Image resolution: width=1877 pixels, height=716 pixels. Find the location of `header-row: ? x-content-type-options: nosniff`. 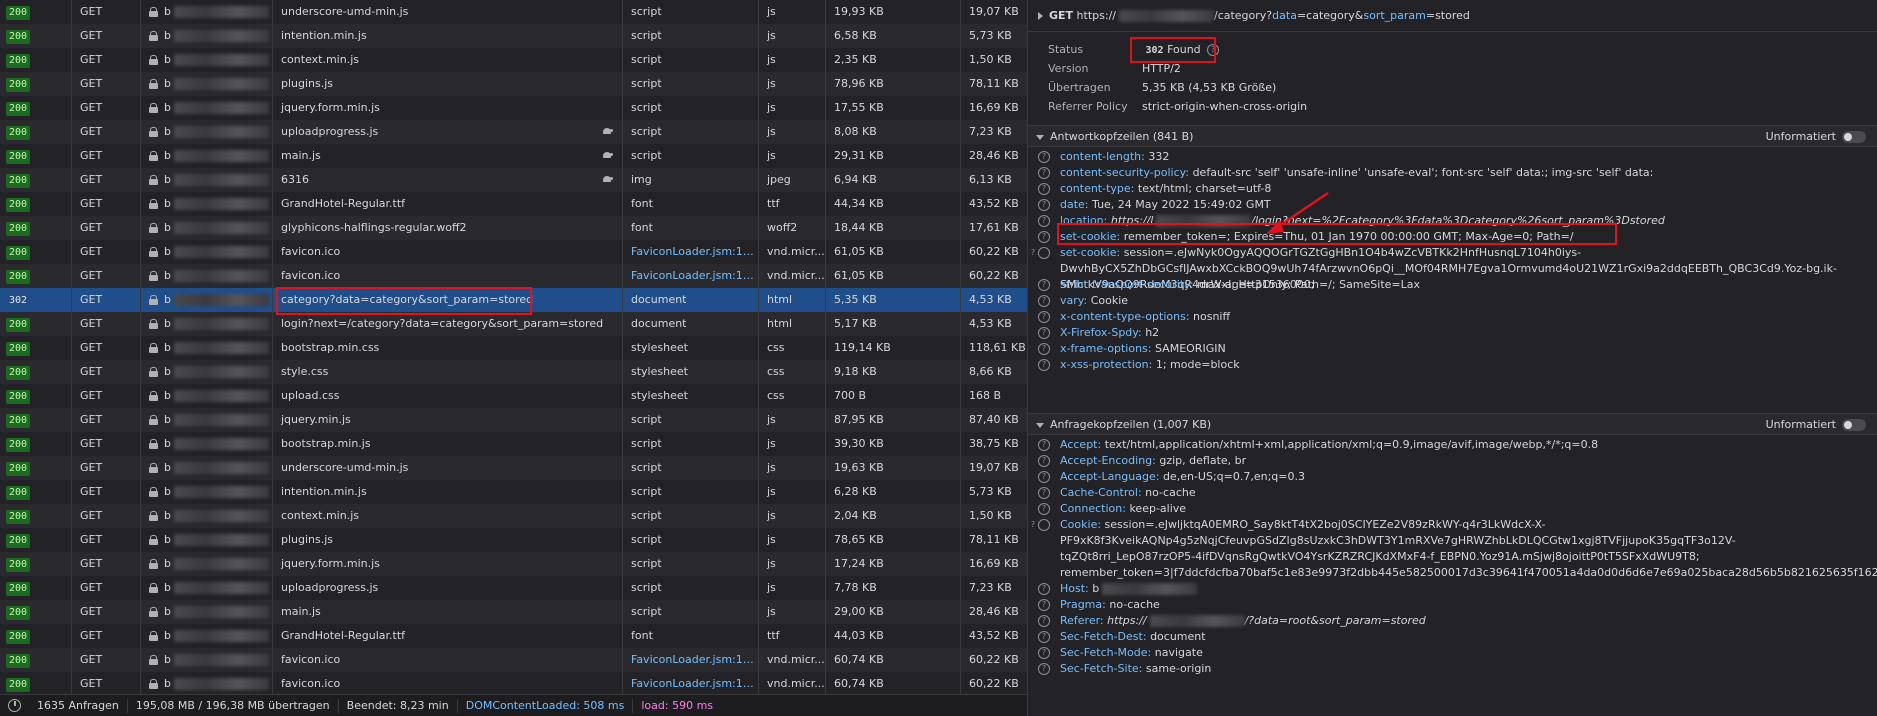

header-row: ? x-content-type-options: nosniff is located at coordinates (1453, 317).